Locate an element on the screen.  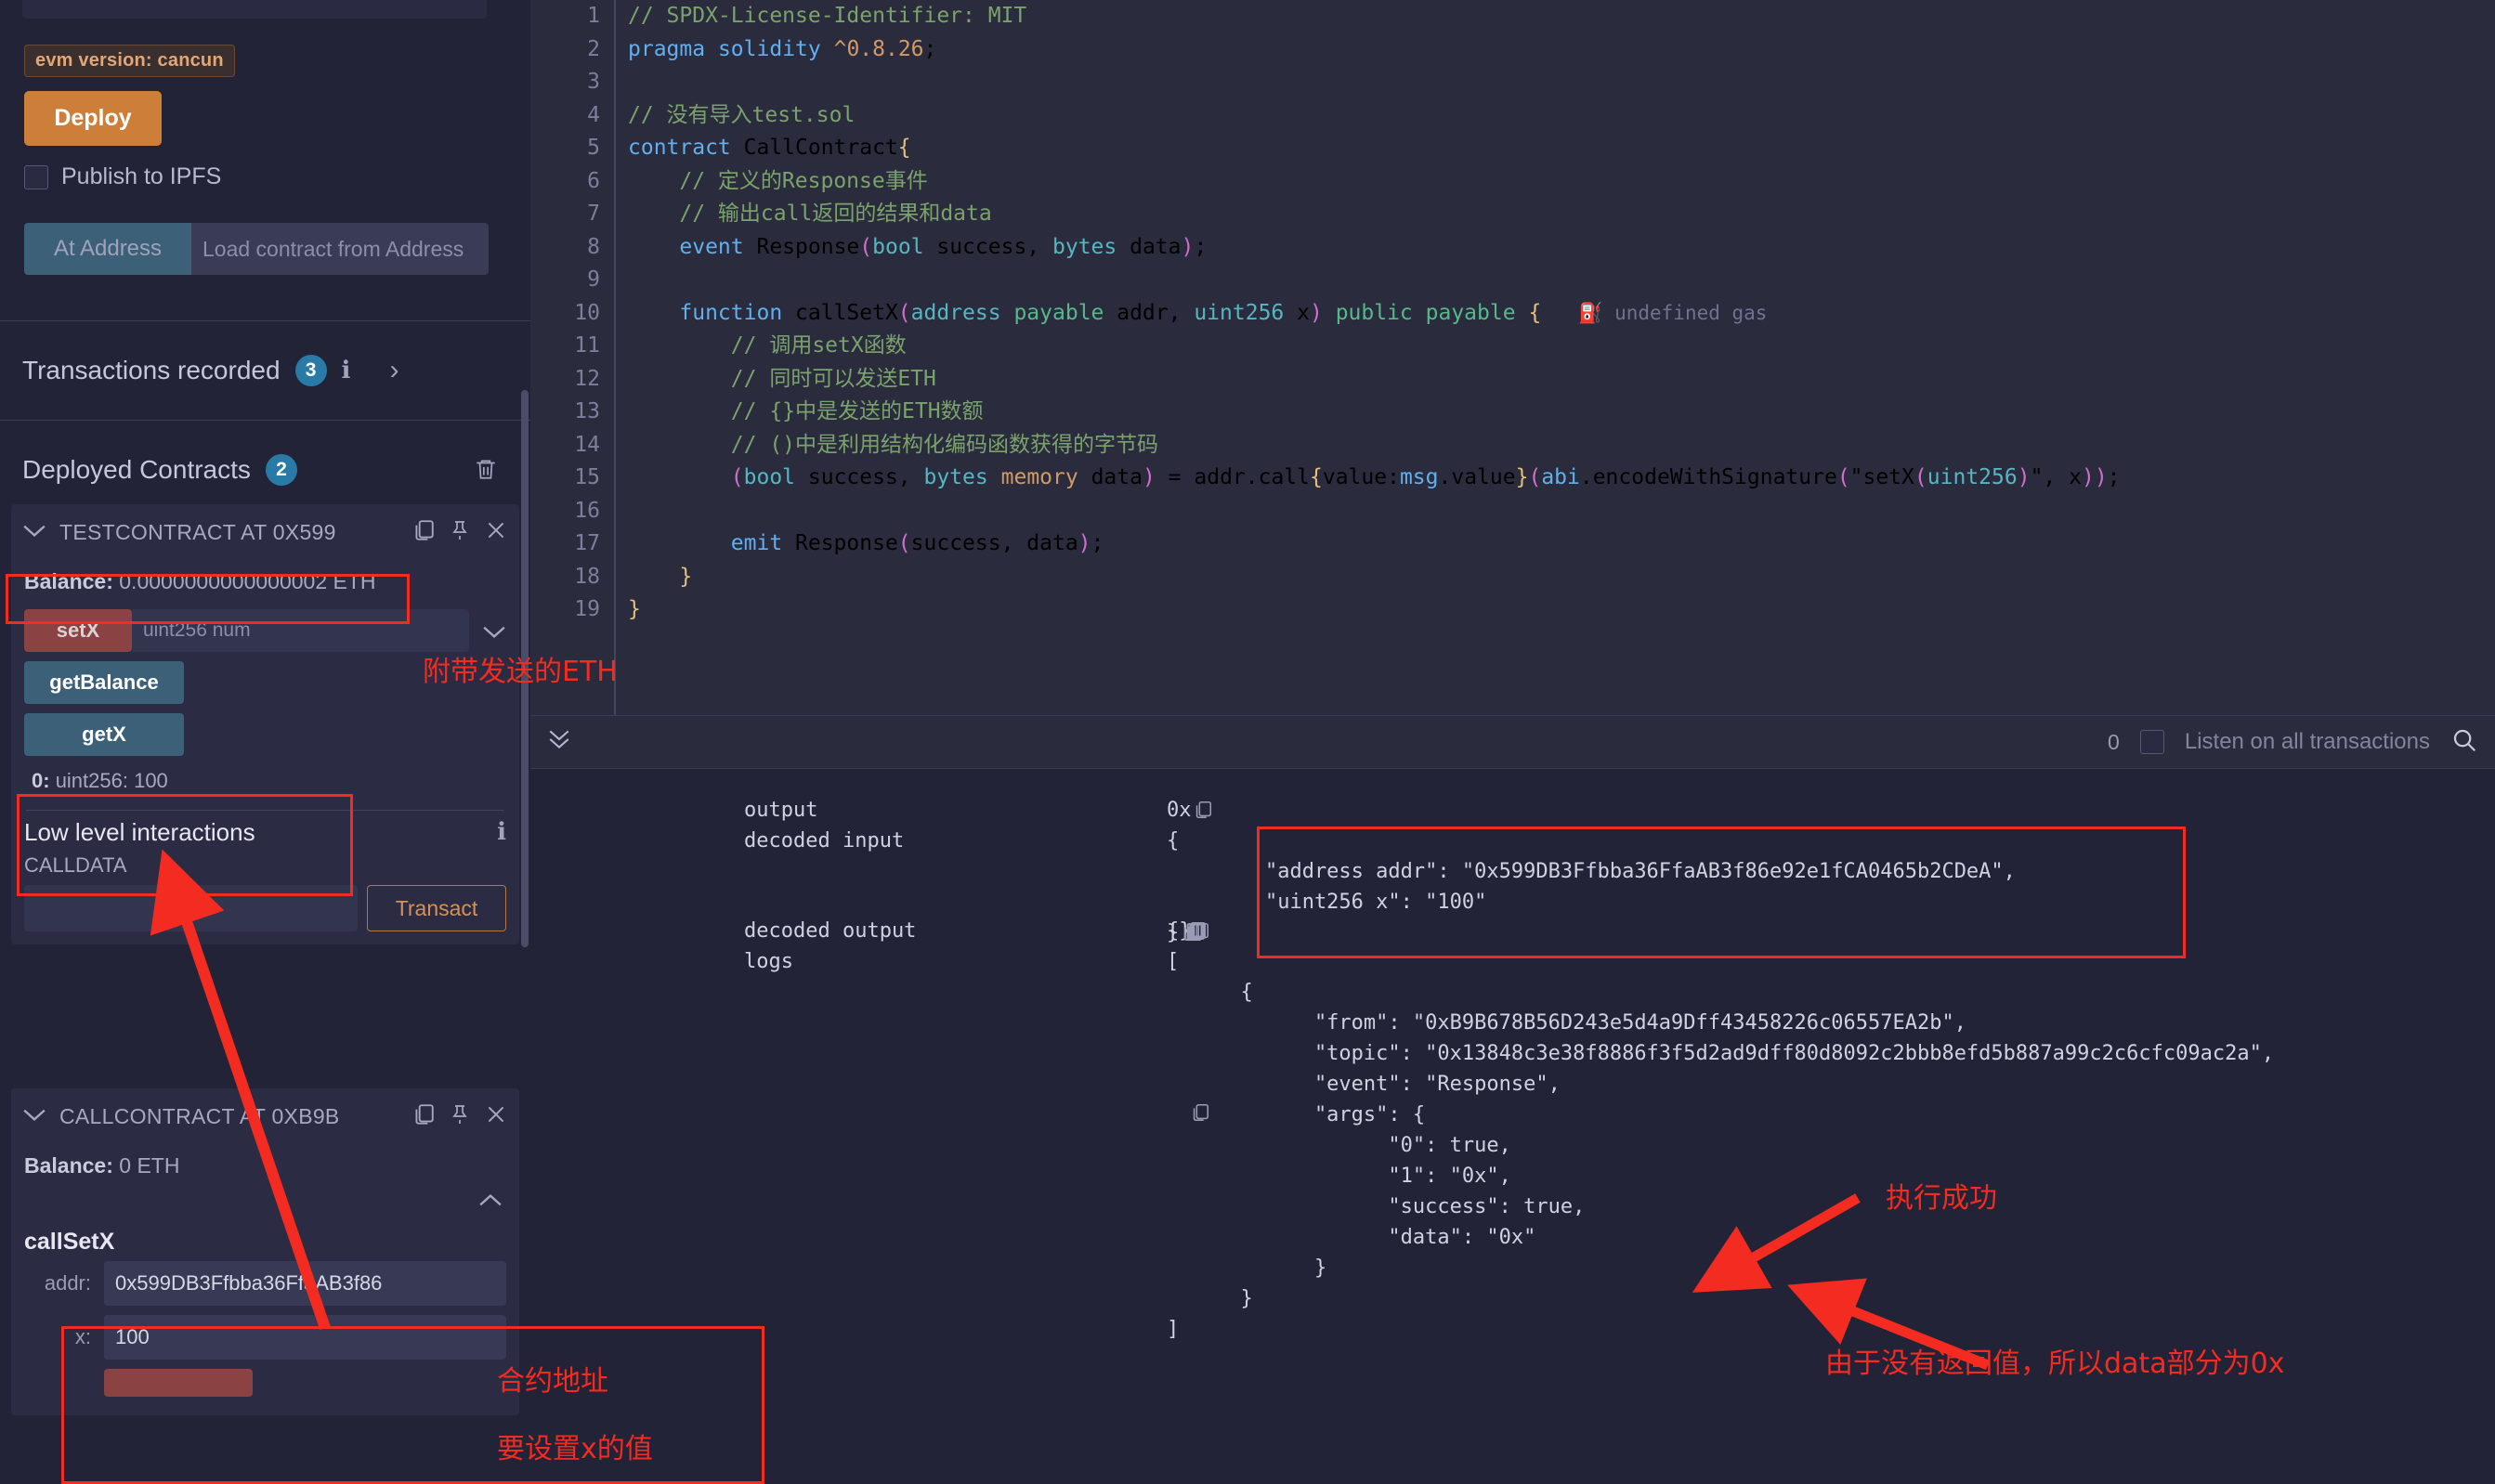
code-line: 11 // 调用setX函数 is located at coordinates (1513, 346).